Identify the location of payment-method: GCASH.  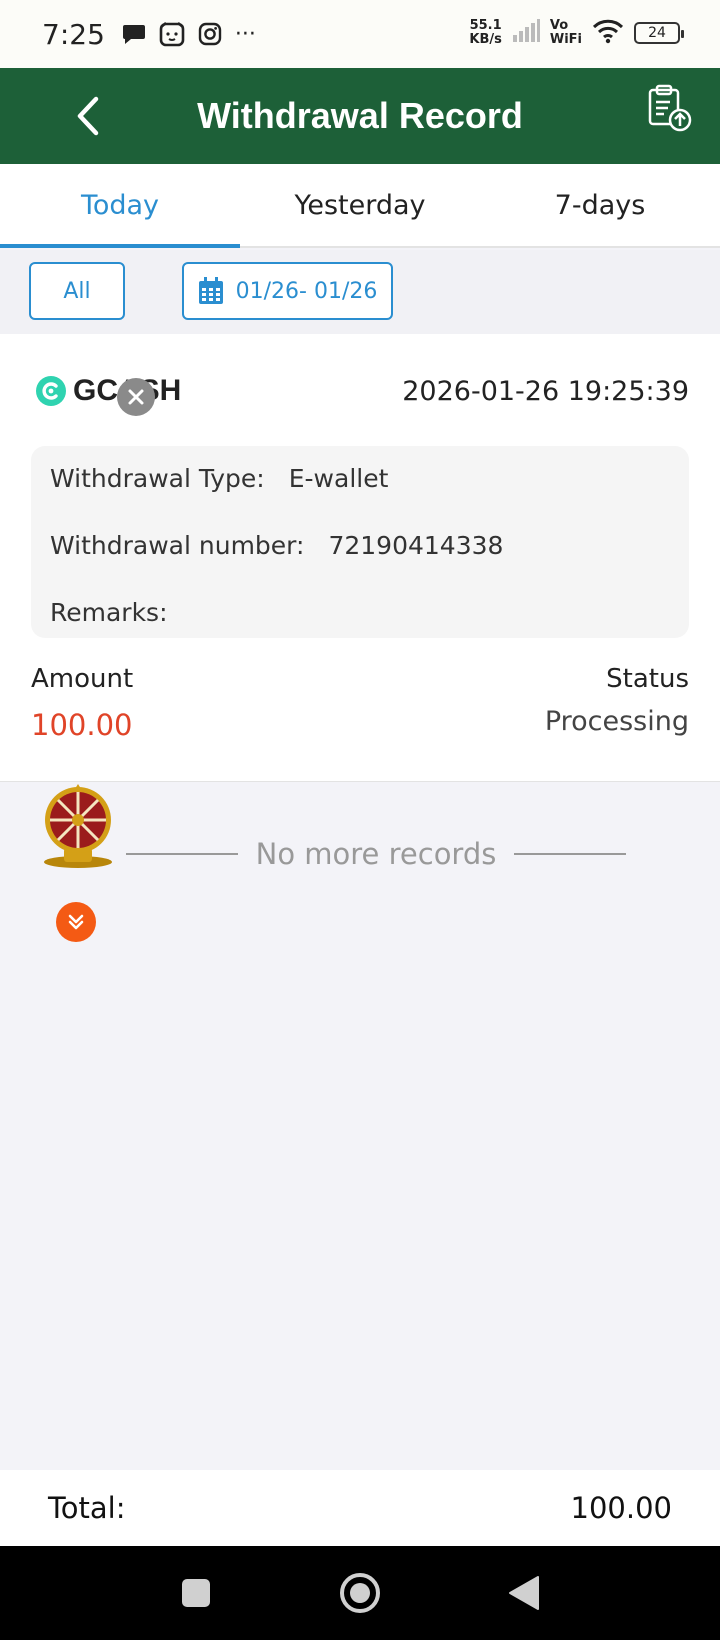
(108, 391).